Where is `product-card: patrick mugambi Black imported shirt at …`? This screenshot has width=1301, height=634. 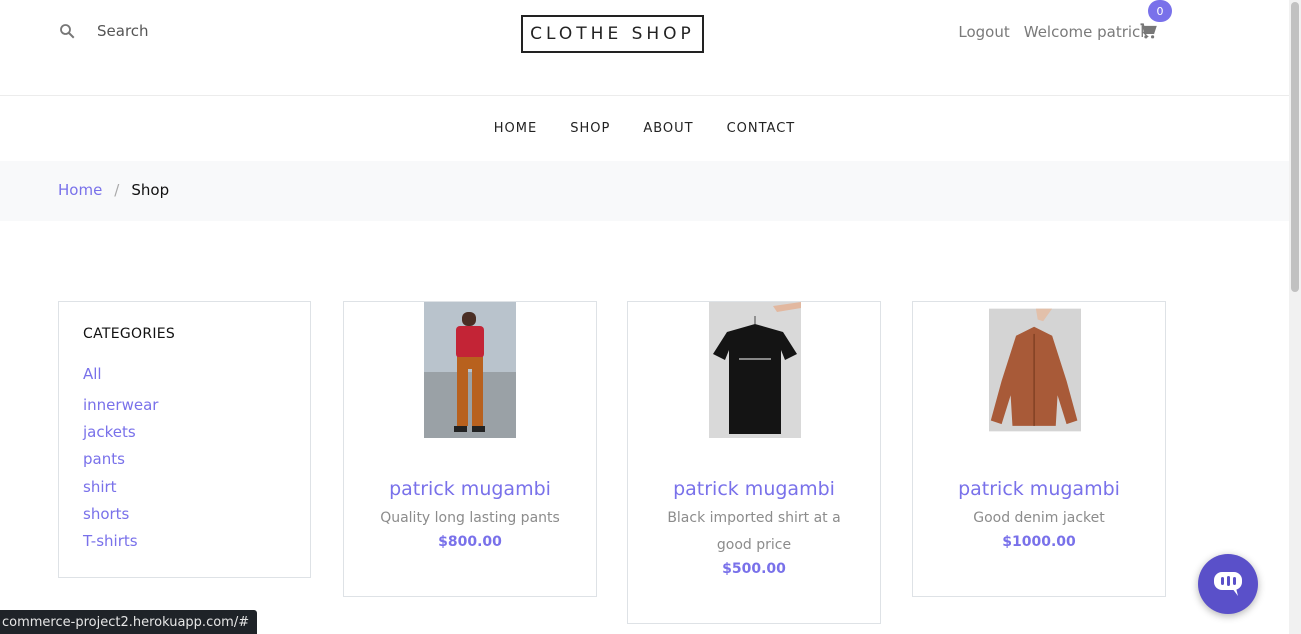 product-card: patrick mugambi Black imported shirt at … is located at coordinates (754, 462).